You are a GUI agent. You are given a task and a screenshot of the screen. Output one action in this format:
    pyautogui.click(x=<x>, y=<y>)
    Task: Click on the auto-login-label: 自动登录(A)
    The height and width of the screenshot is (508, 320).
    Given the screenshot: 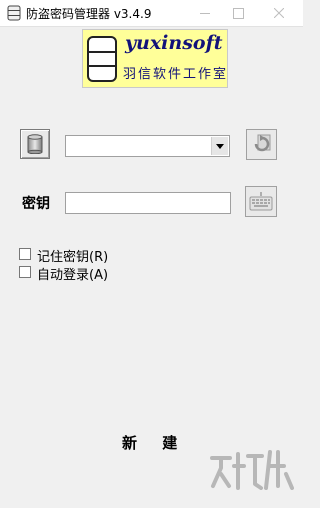 What is the action you would take?
    pyautogui.click(x=73, y=275)
    